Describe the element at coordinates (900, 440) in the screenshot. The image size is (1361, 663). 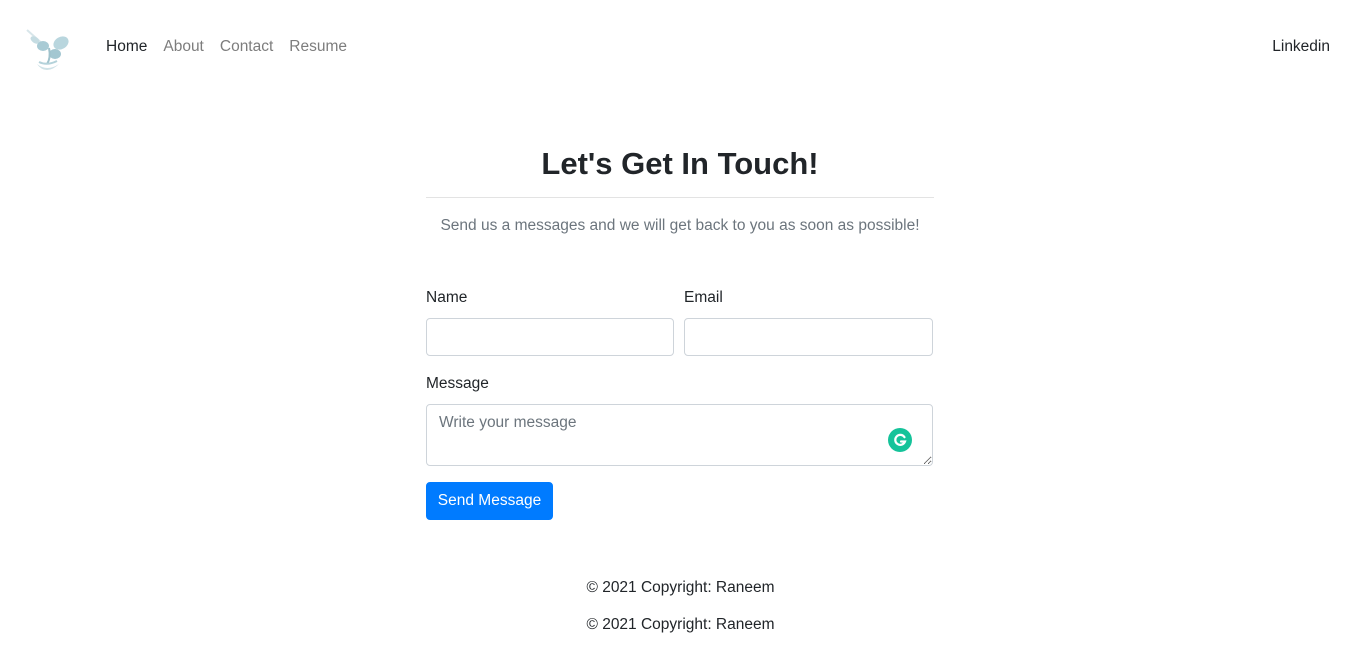
I see `grammarly-icon` at that location.